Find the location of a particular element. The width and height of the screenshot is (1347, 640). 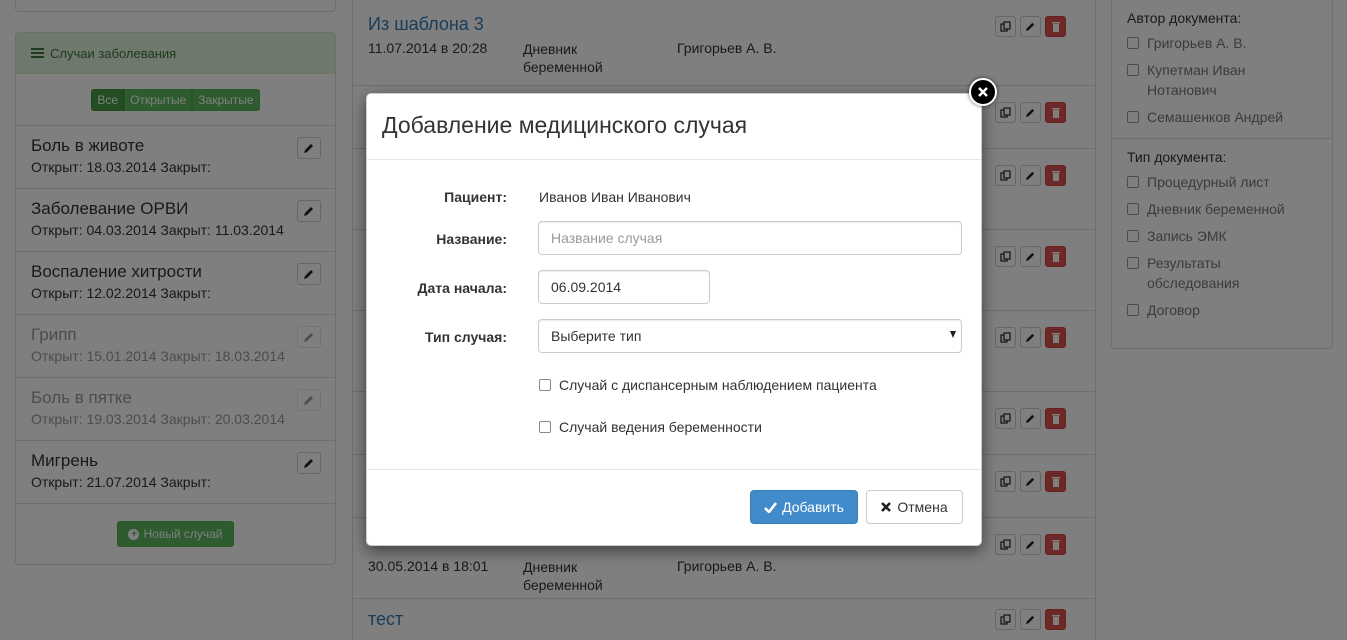

start-date-input: 06.09.2014 is located at coordinates (624, 287).